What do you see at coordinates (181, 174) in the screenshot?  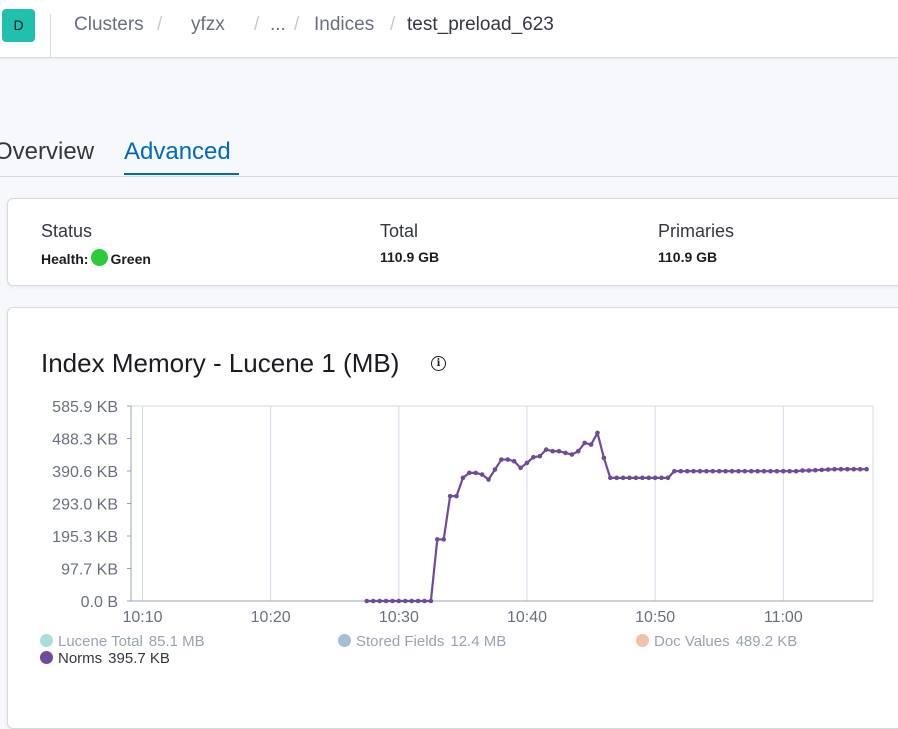 I see `active-tab-indicator` at bounding box center [181, 174].